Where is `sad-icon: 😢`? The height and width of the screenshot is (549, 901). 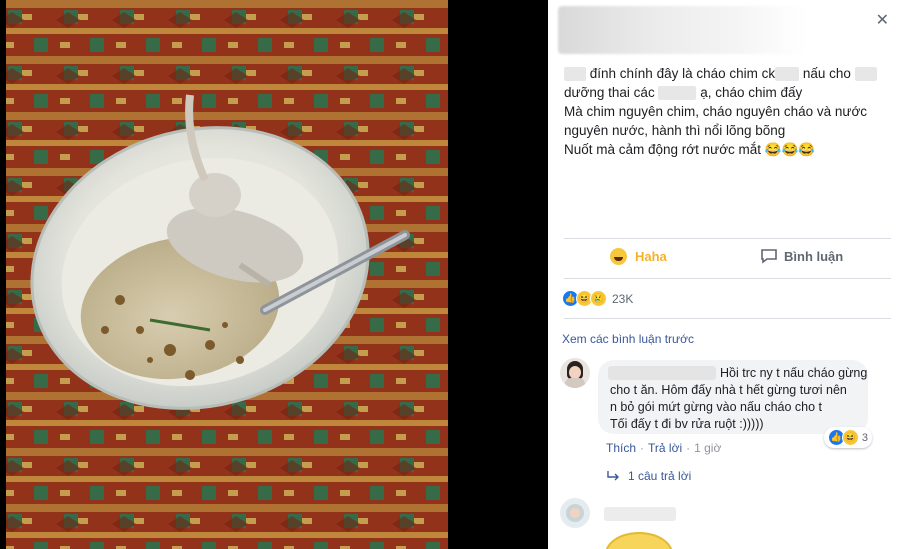
sad-icon: 😢 is located at coordinates (598, 298).